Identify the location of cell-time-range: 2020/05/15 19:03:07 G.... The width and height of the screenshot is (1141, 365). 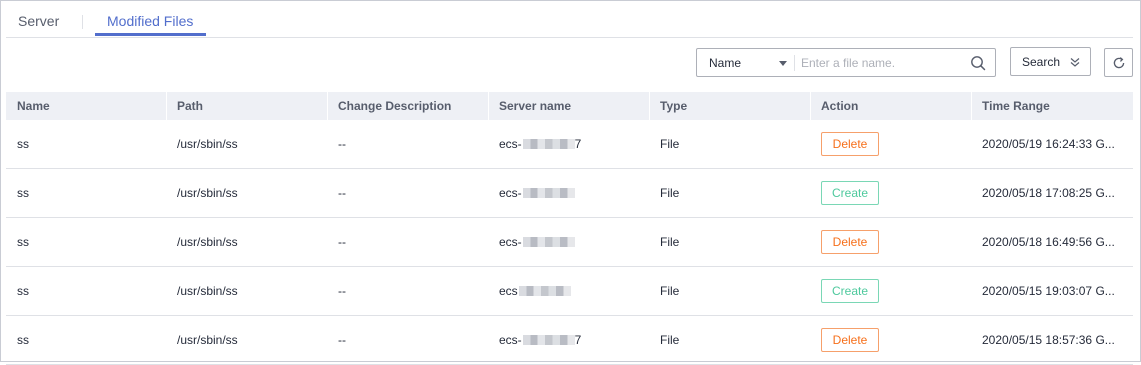
(1048, 291).